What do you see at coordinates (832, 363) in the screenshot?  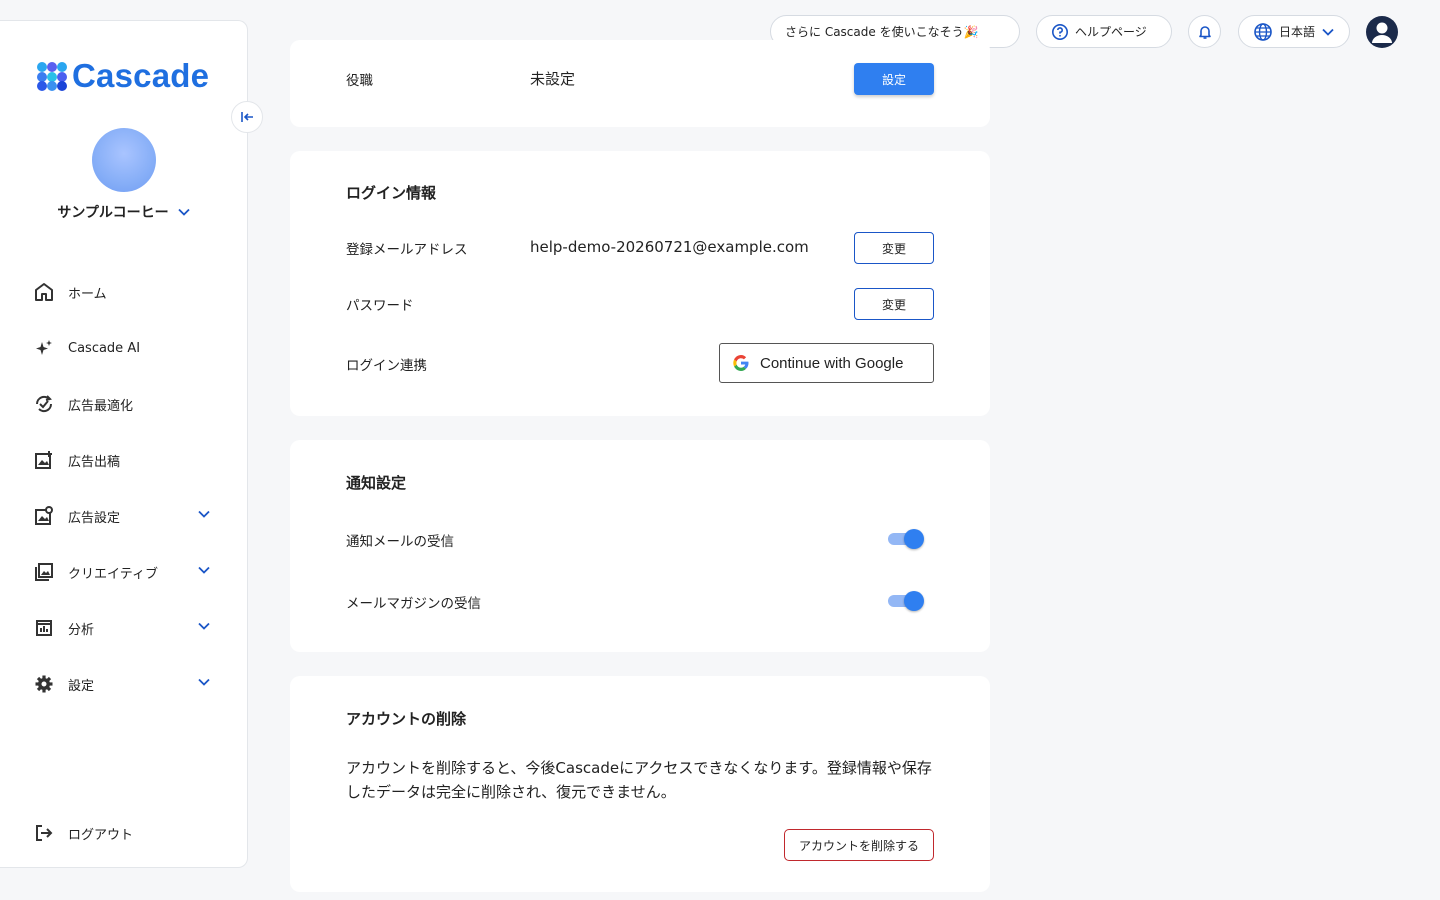 I see `google-button-label: Continue with Google` at bounding box center [832, 363].